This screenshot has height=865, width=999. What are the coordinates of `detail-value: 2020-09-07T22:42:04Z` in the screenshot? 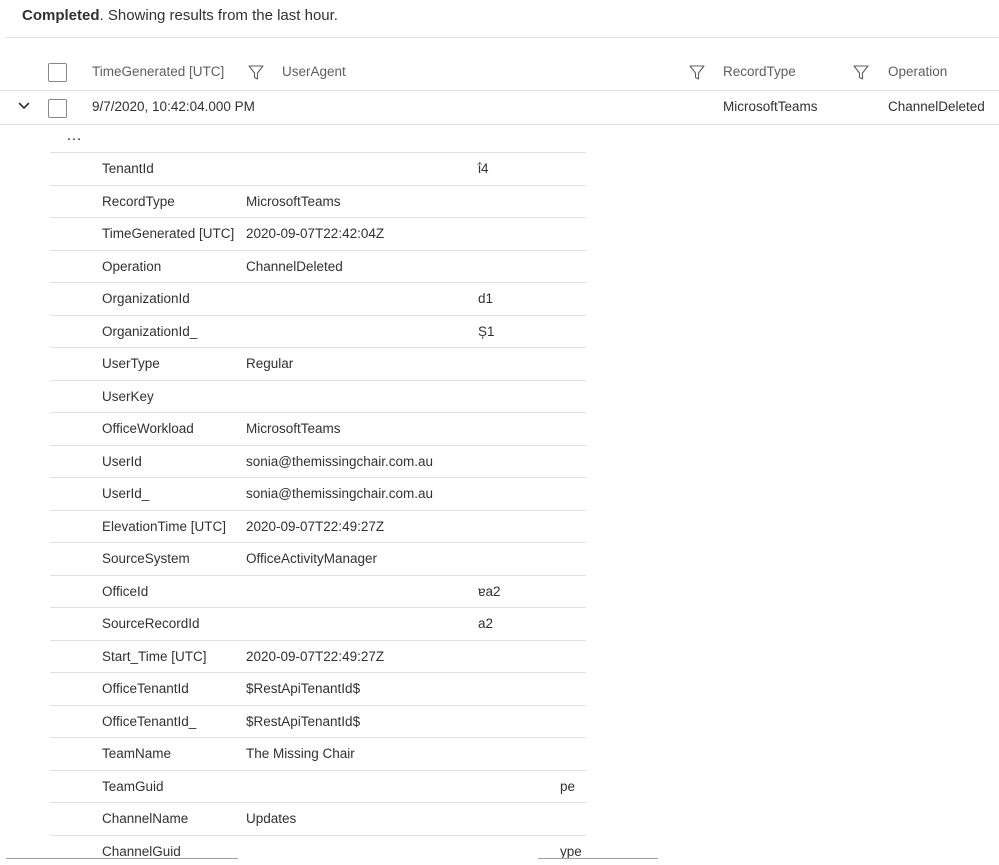 It's located at (315, 233).